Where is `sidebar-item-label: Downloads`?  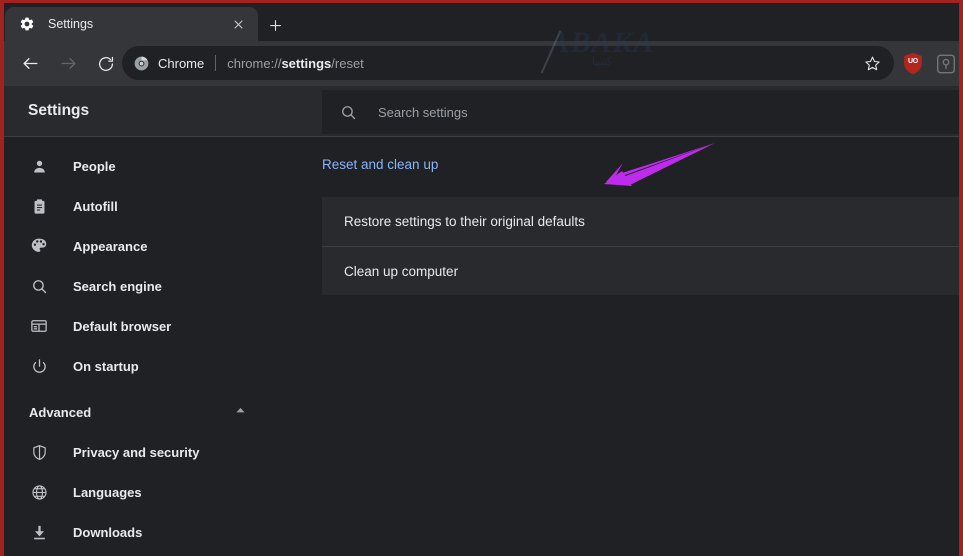
sidebar-item-label: Downloads is located at coordinates (108, 532).